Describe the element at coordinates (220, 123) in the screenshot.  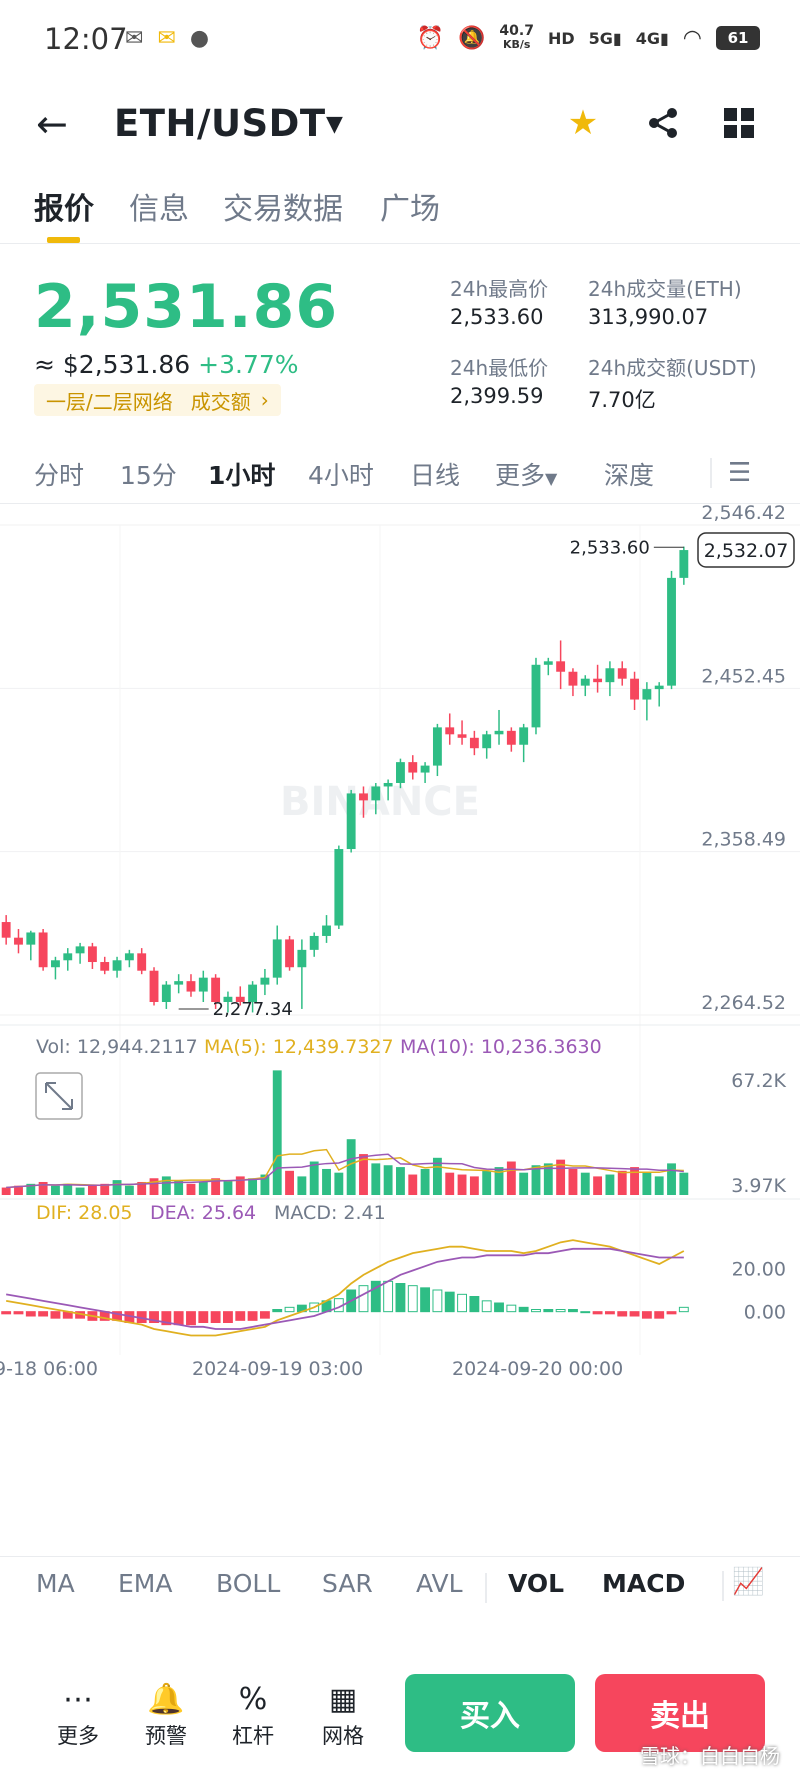
I see `pair-title: ETH/USDT` at that location.